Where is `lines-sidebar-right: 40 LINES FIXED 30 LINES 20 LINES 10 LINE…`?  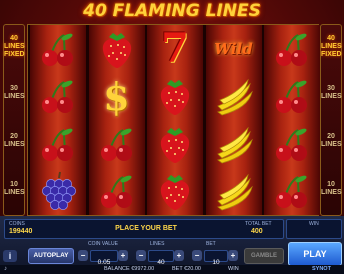
lines-sidebar-right: 40 LINES FIXED 30 LINES 20 LINES 10 LINE… is located at coordinates (331, 120).